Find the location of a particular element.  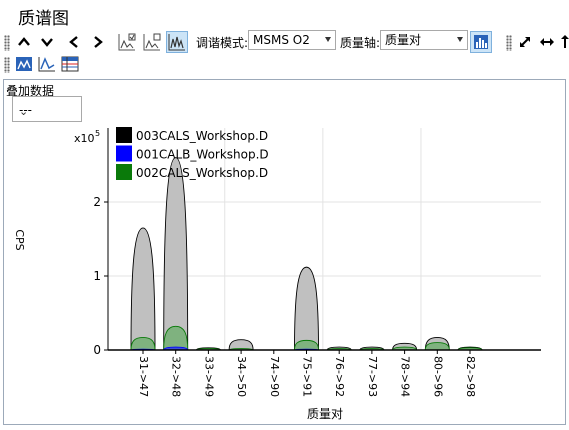

y-tick-label: 2 is located at coordinates (97, 202).